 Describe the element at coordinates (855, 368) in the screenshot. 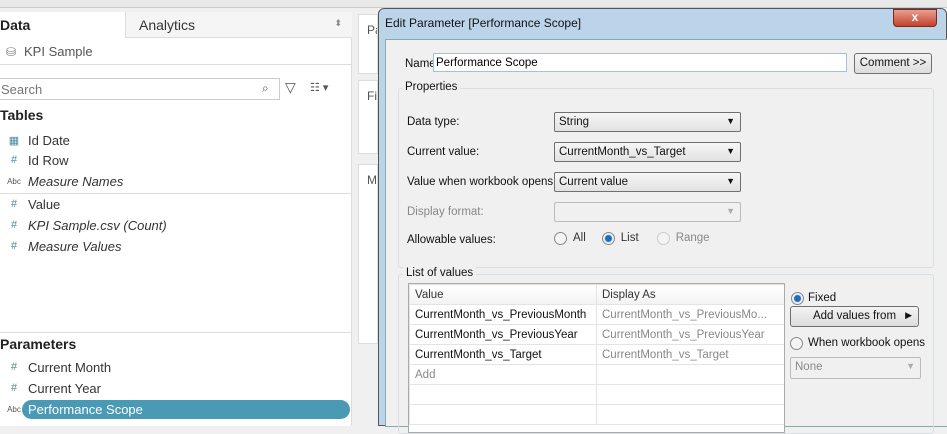

I see `when-opens-select: None` at that location.